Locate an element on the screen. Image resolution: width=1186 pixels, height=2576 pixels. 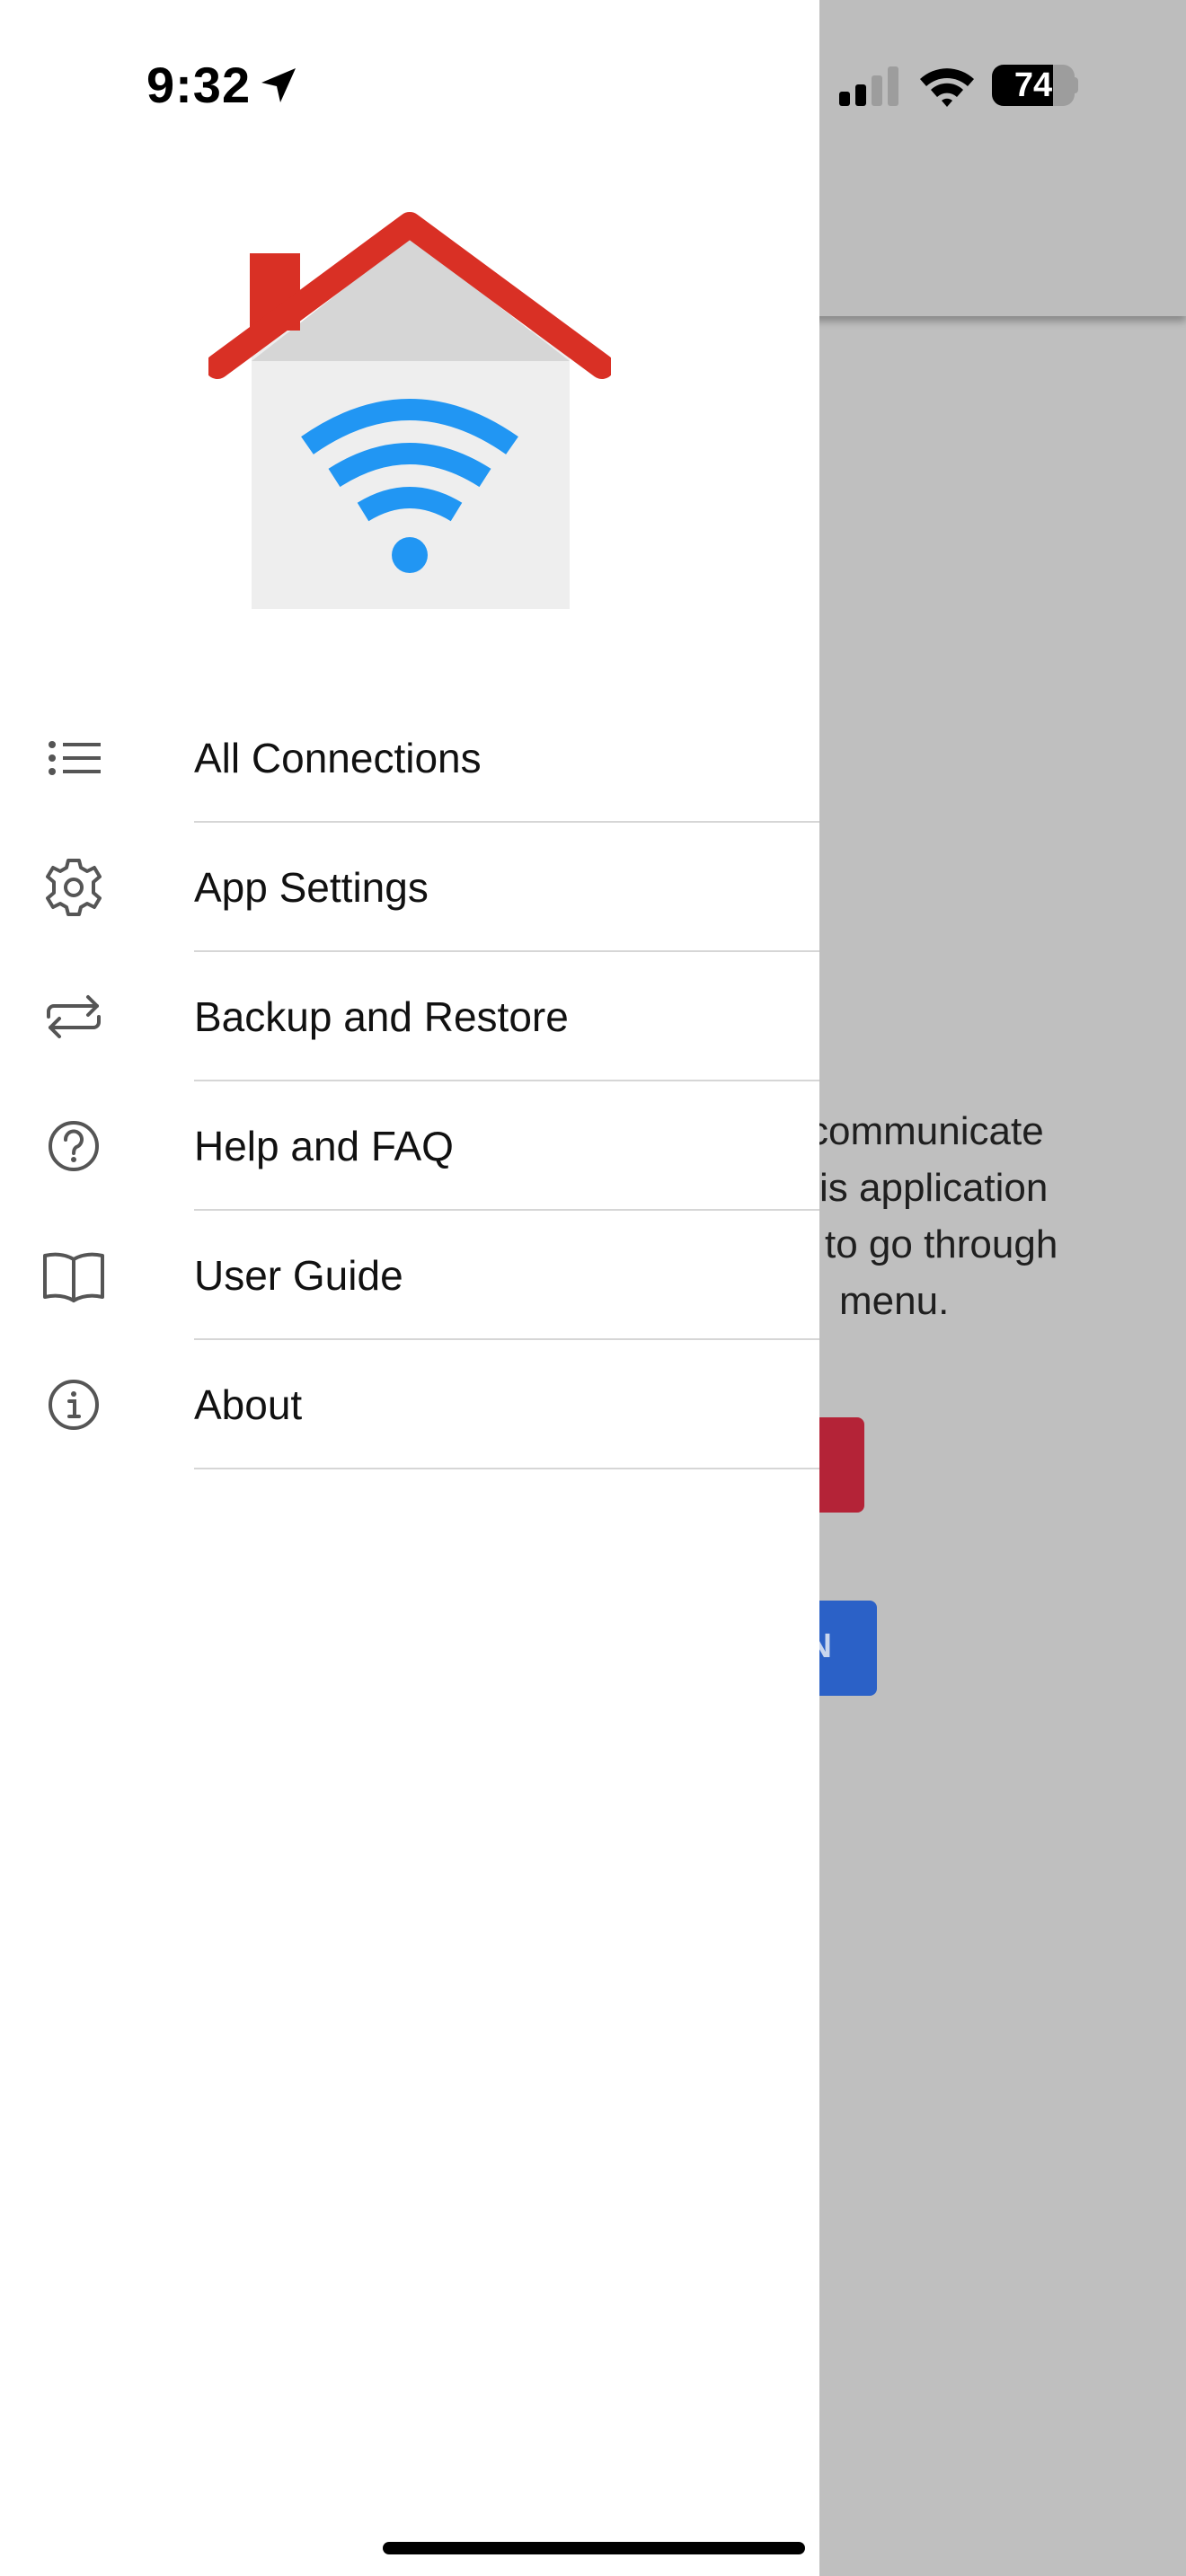
list-icon is located at coordinates (75, 758).